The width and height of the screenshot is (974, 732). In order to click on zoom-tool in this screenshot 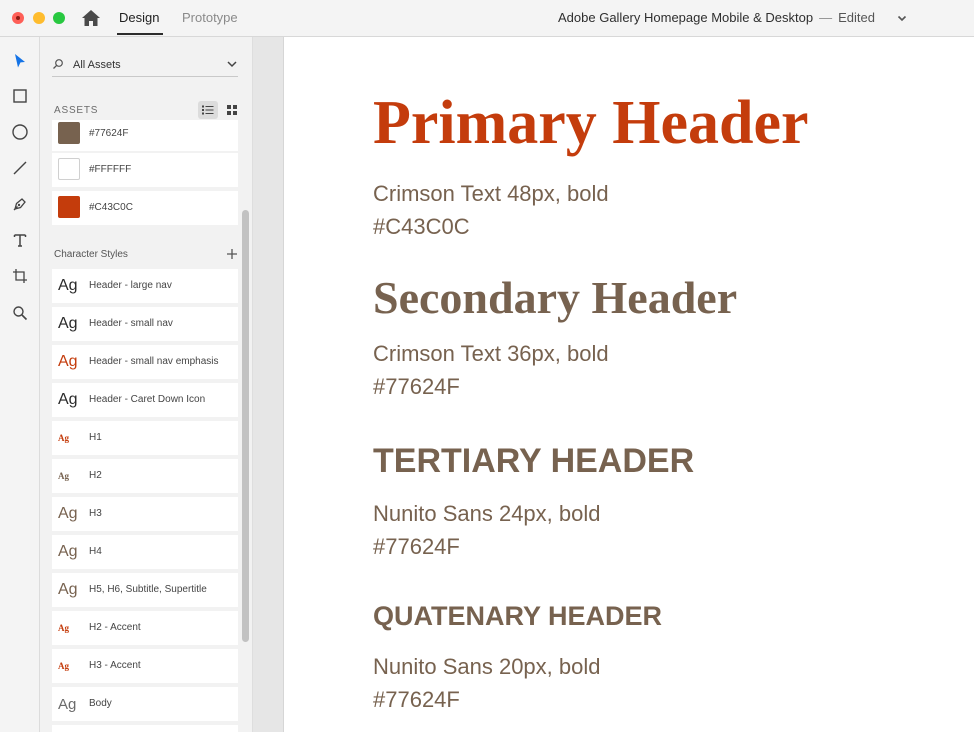, I will do `click(20, 313)`.